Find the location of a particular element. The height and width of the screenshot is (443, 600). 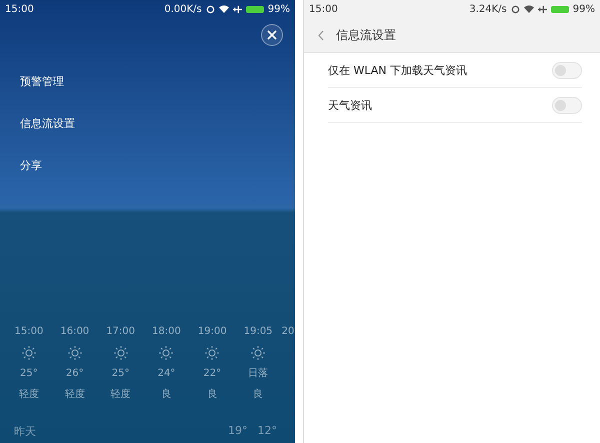

close-button is located at coordinates (272, 35).